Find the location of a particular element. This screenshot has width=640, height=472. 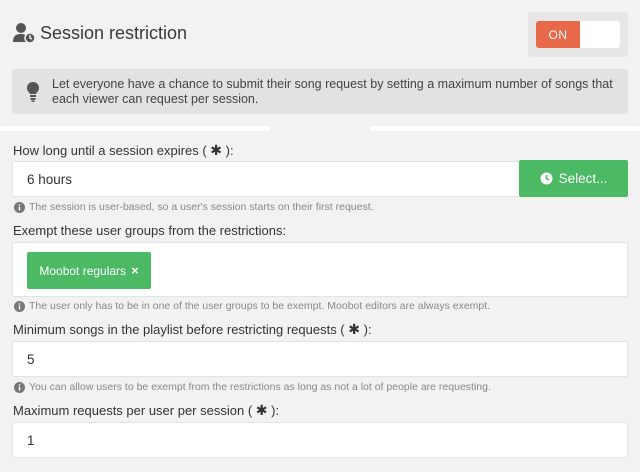

session-restriction-toggle: ON is located at coordinates (578, 34).